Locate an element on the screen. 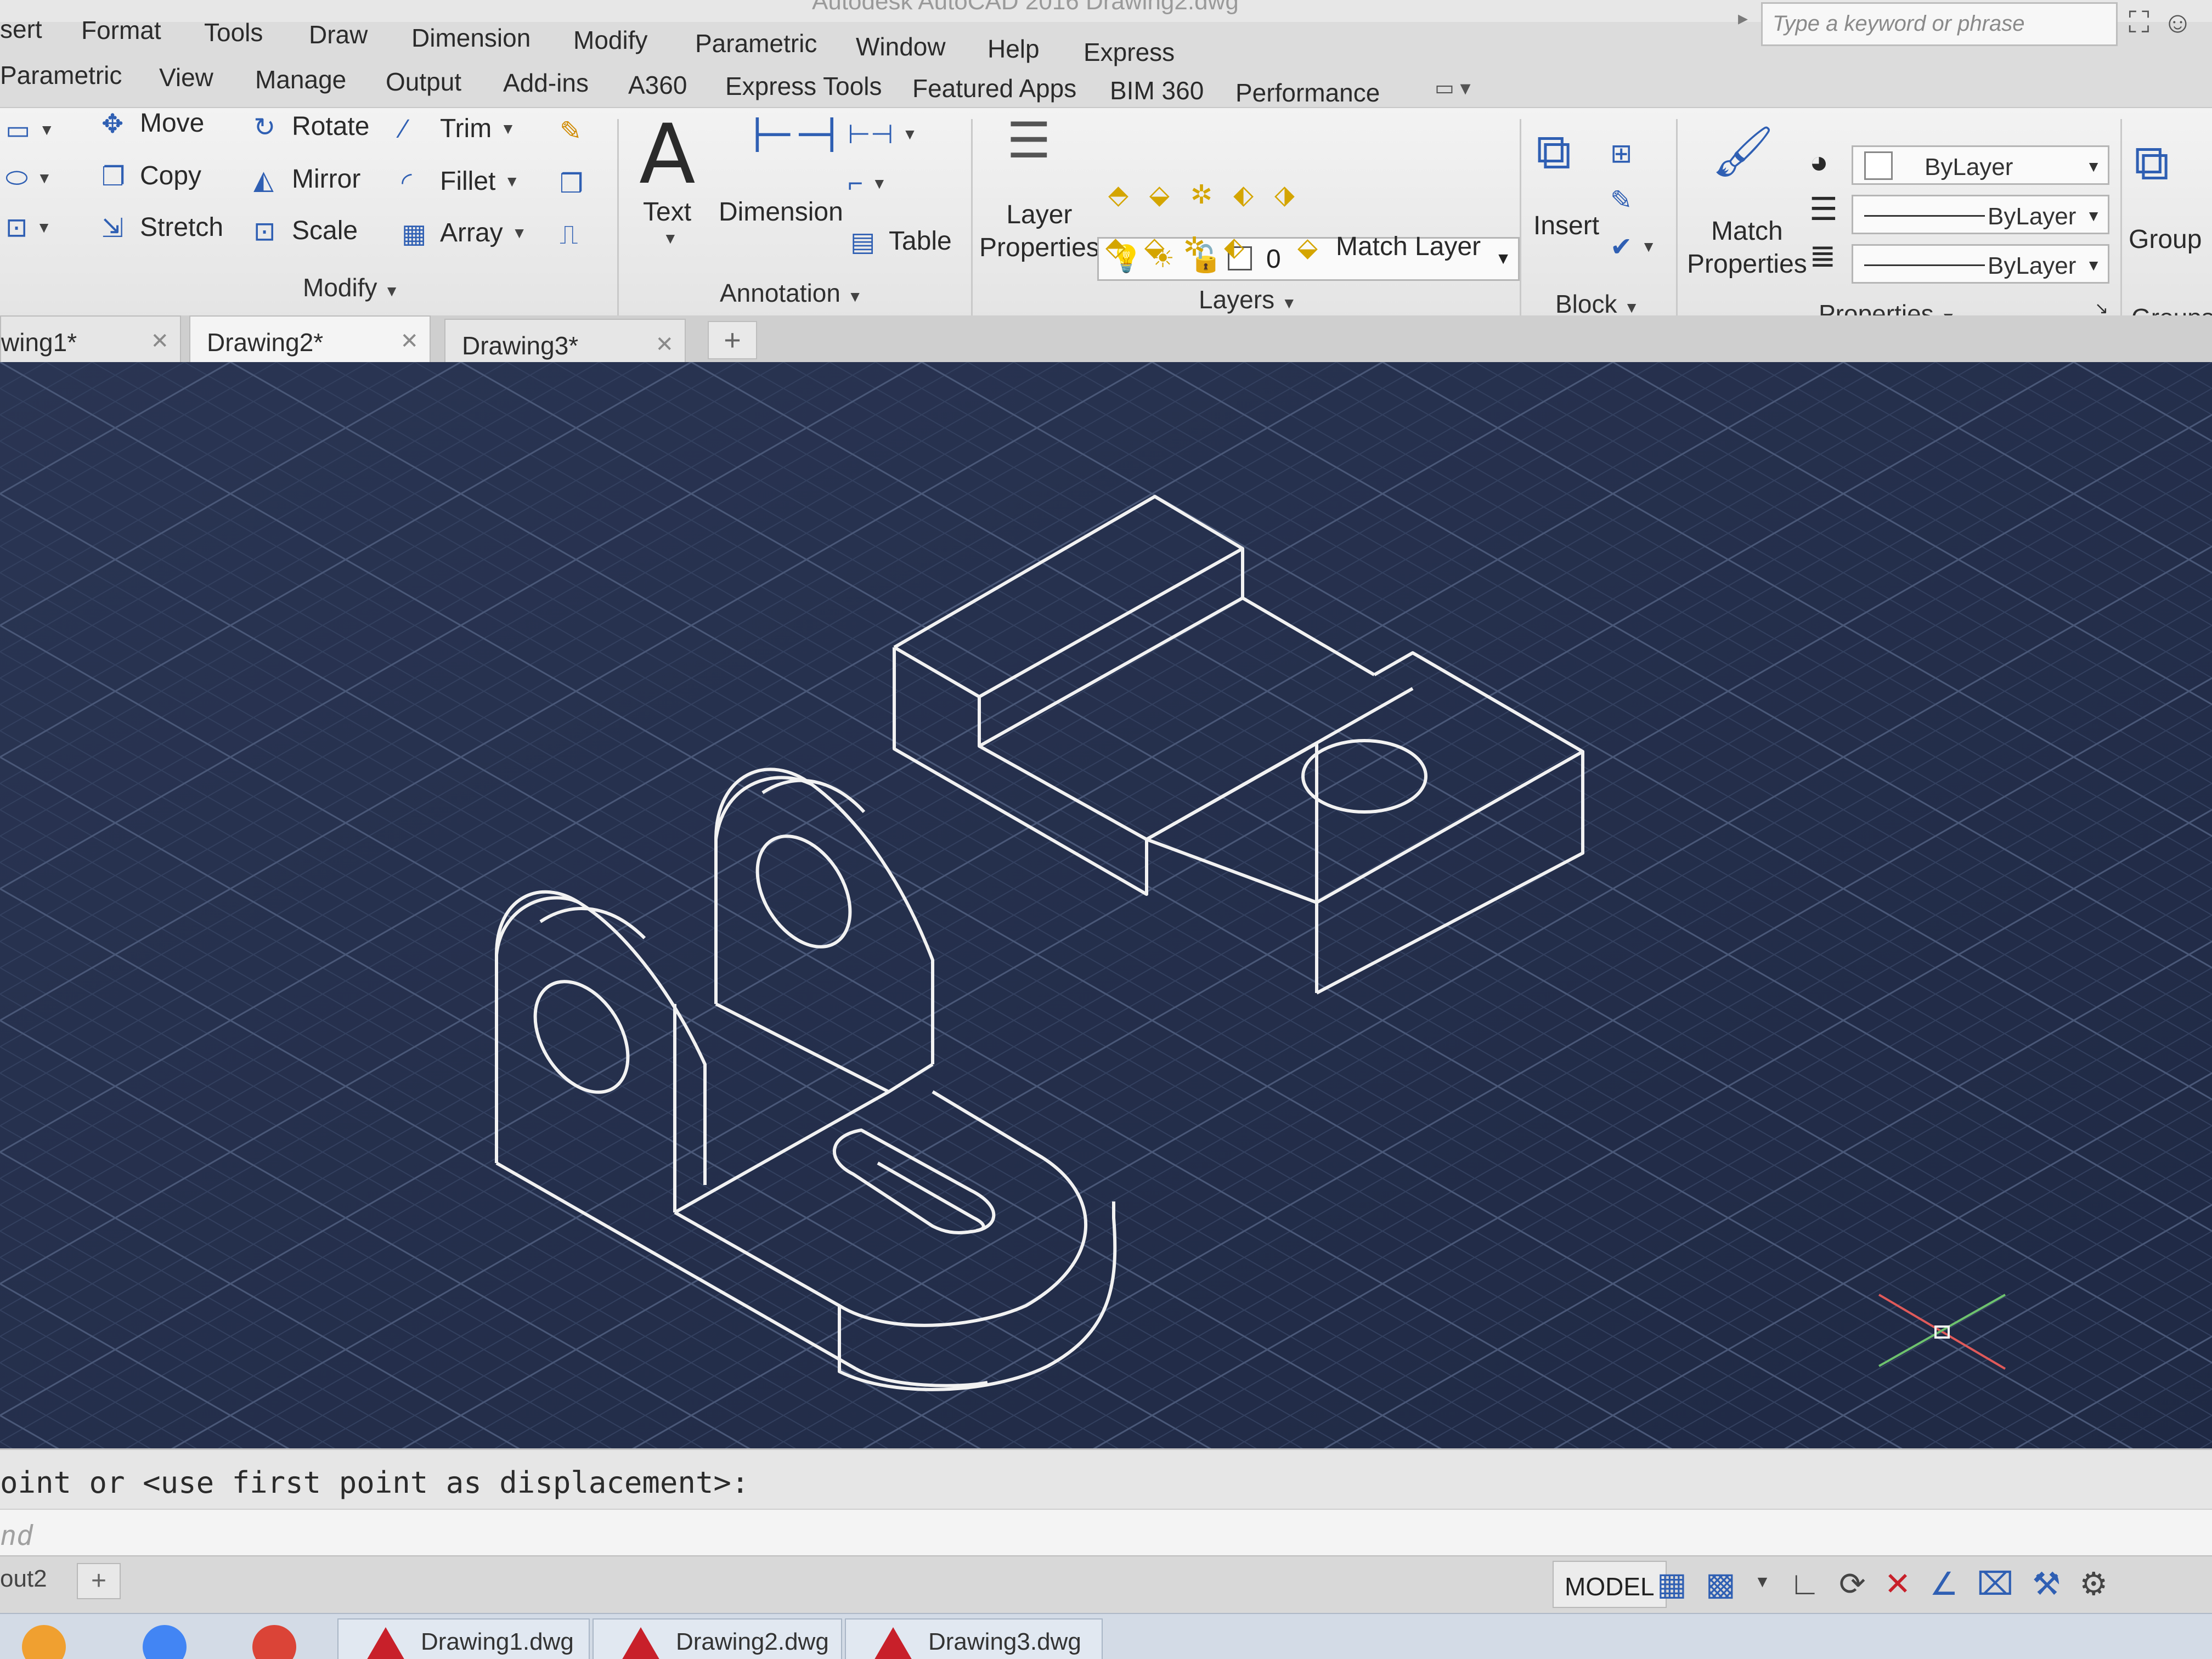  snap-icon: ▩ is located at coordinates (1721, 1583).